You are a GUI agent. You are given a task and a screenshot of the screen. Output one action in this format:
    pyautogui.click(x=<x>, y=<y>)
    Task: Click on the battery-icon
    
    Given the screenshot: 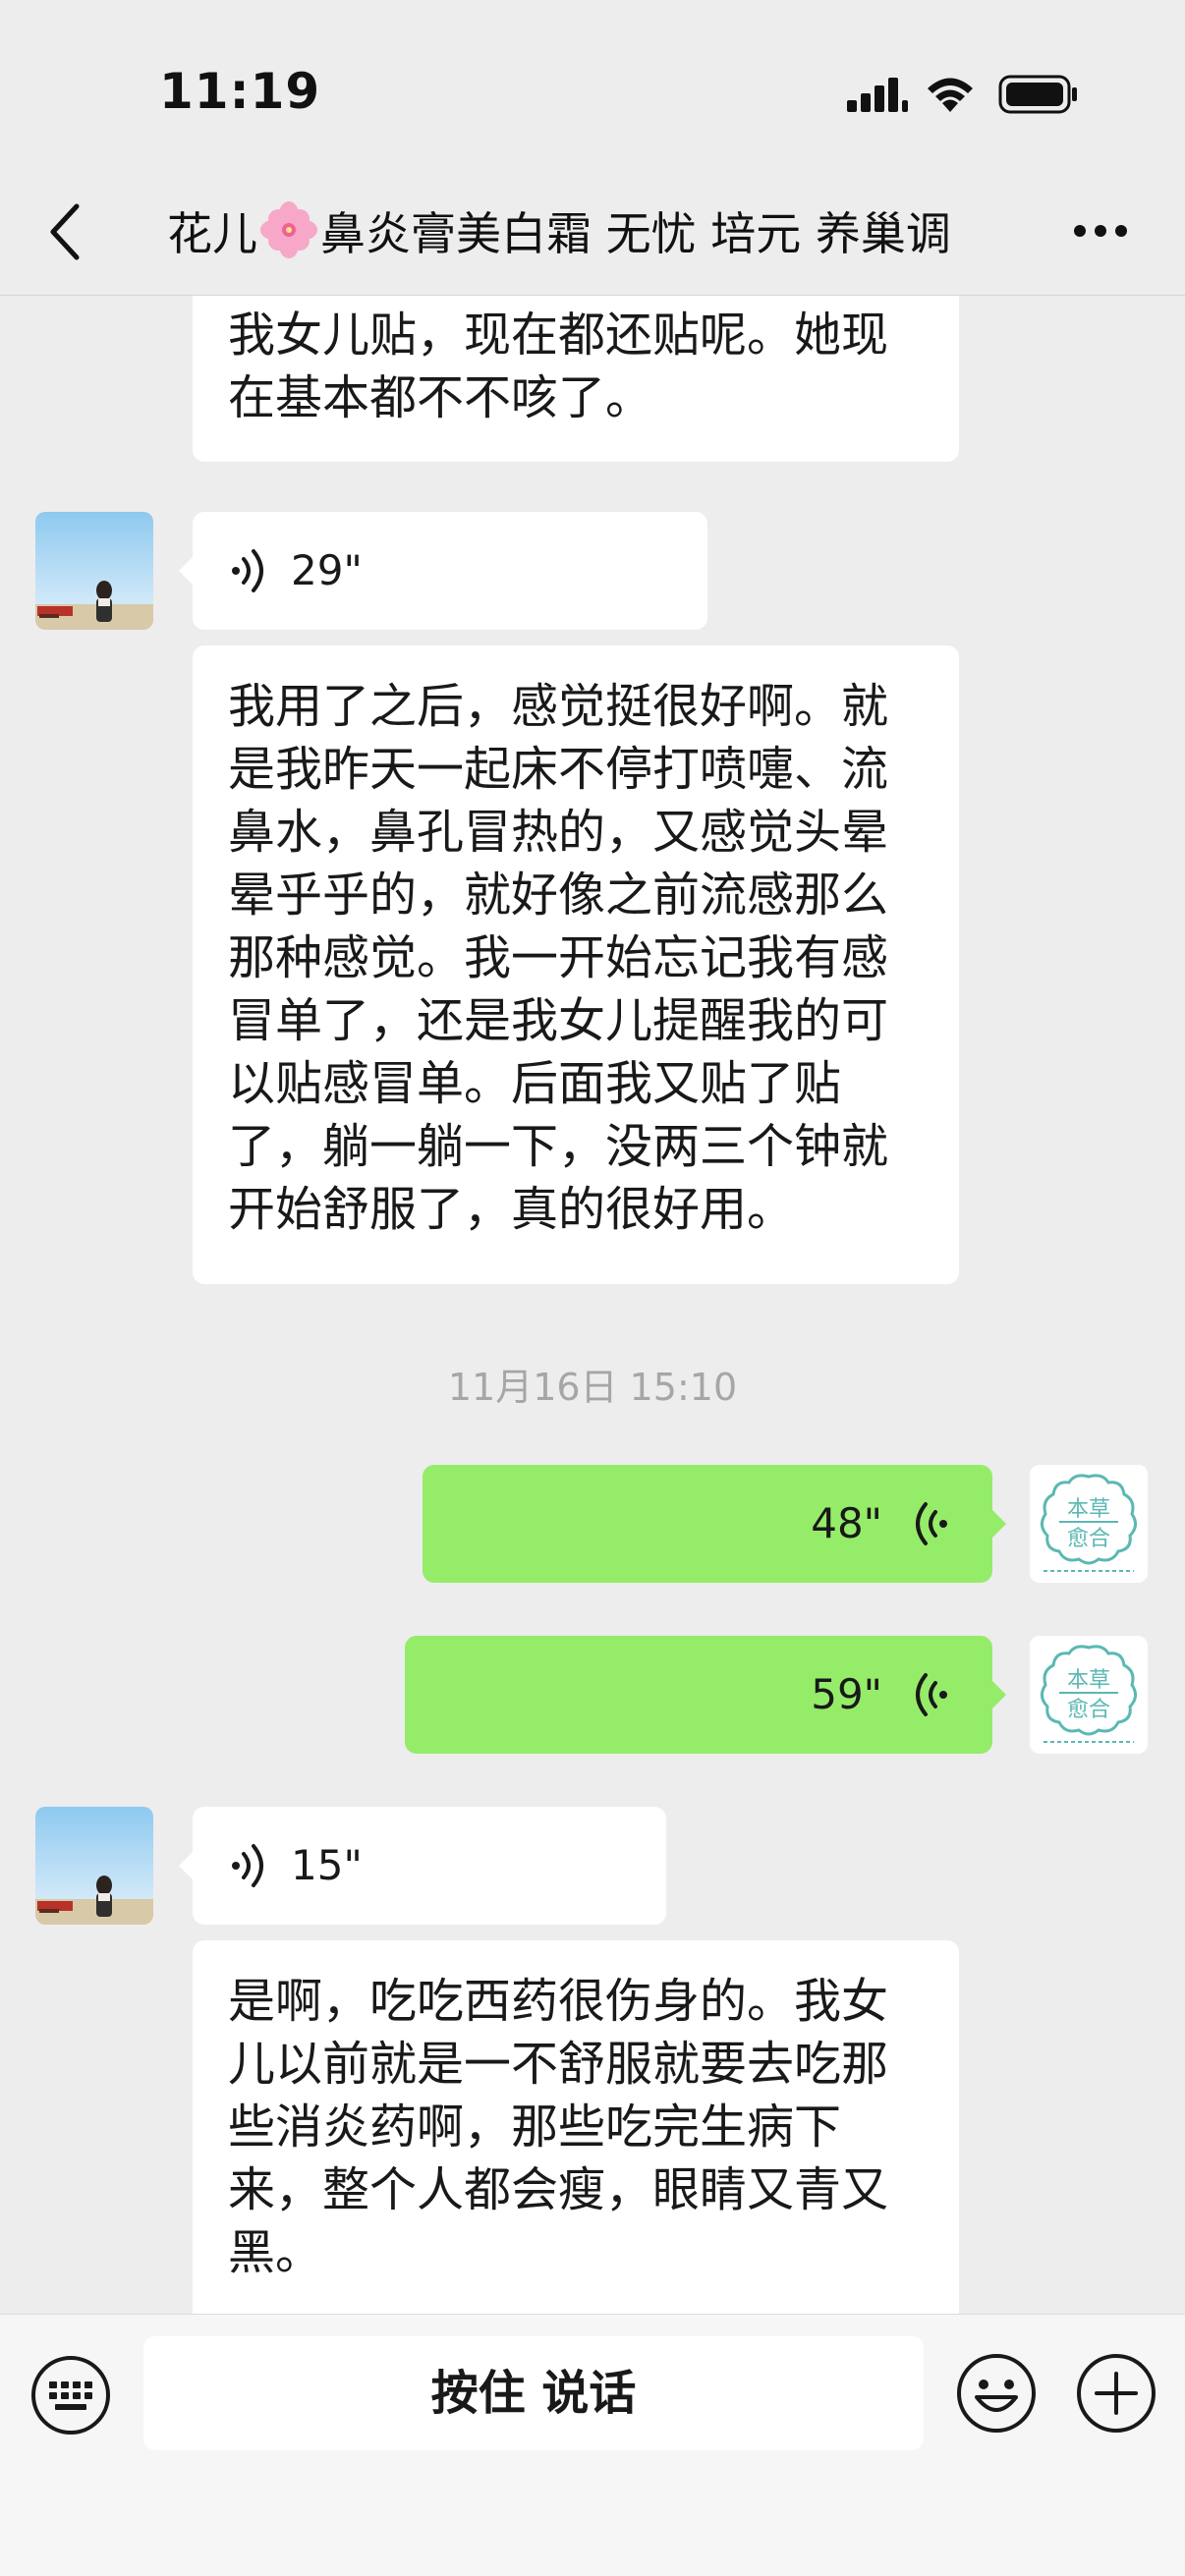 What is the action you would take?
    pyautogui.click(x=1038, y=94)
    